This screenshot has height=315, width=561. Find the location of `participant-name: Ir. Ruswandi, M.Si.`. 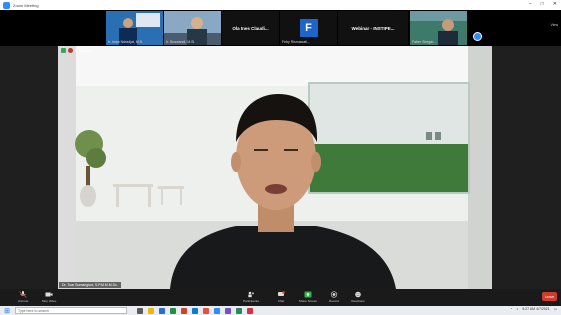

participant-name: Ir. Ruswandi, M.Si. is located at coordinates (181, 42).